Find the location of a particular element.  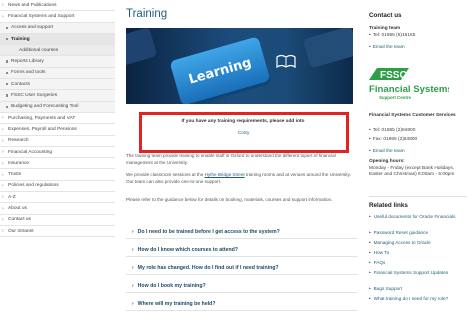

related-link-item: • How To is located at coordinates (379, 252).